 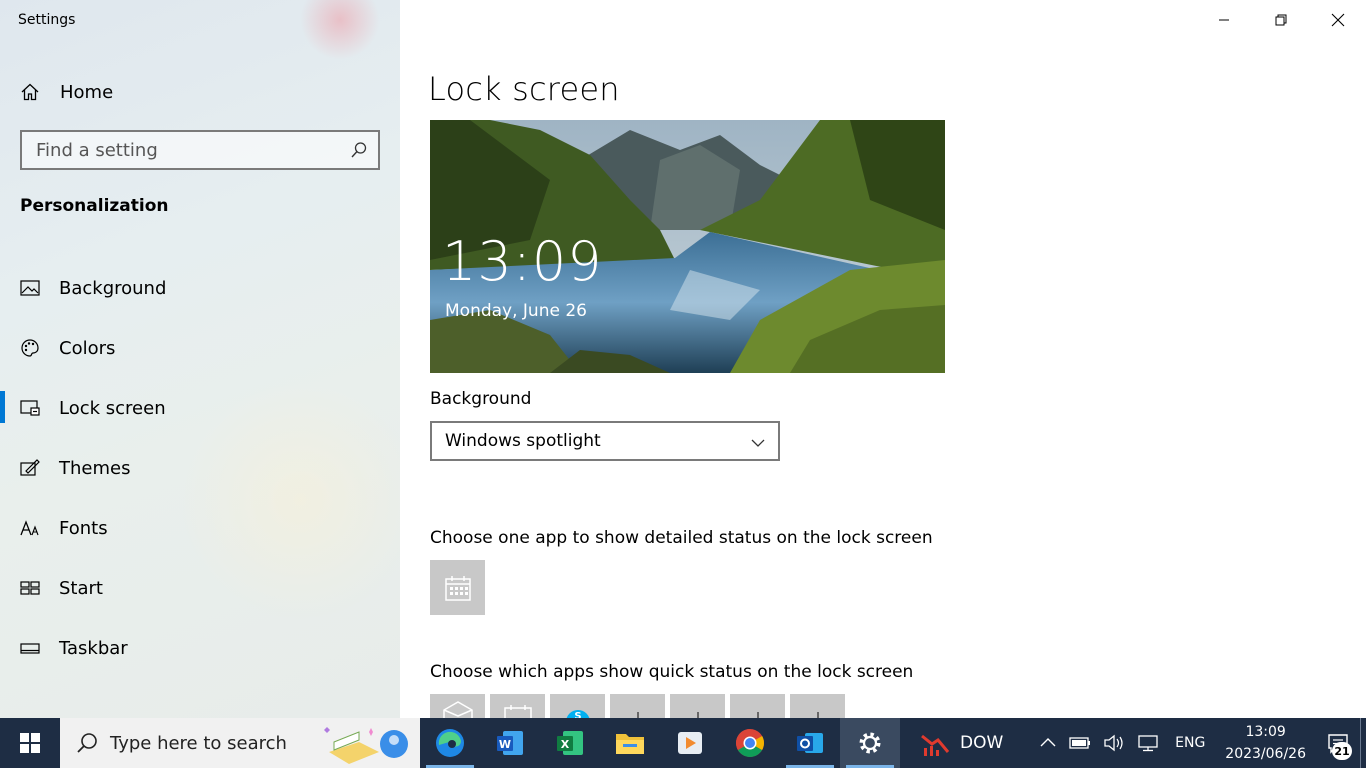 I want to click on sidebar-item-themes: Themes, so click(x=200, y=468).